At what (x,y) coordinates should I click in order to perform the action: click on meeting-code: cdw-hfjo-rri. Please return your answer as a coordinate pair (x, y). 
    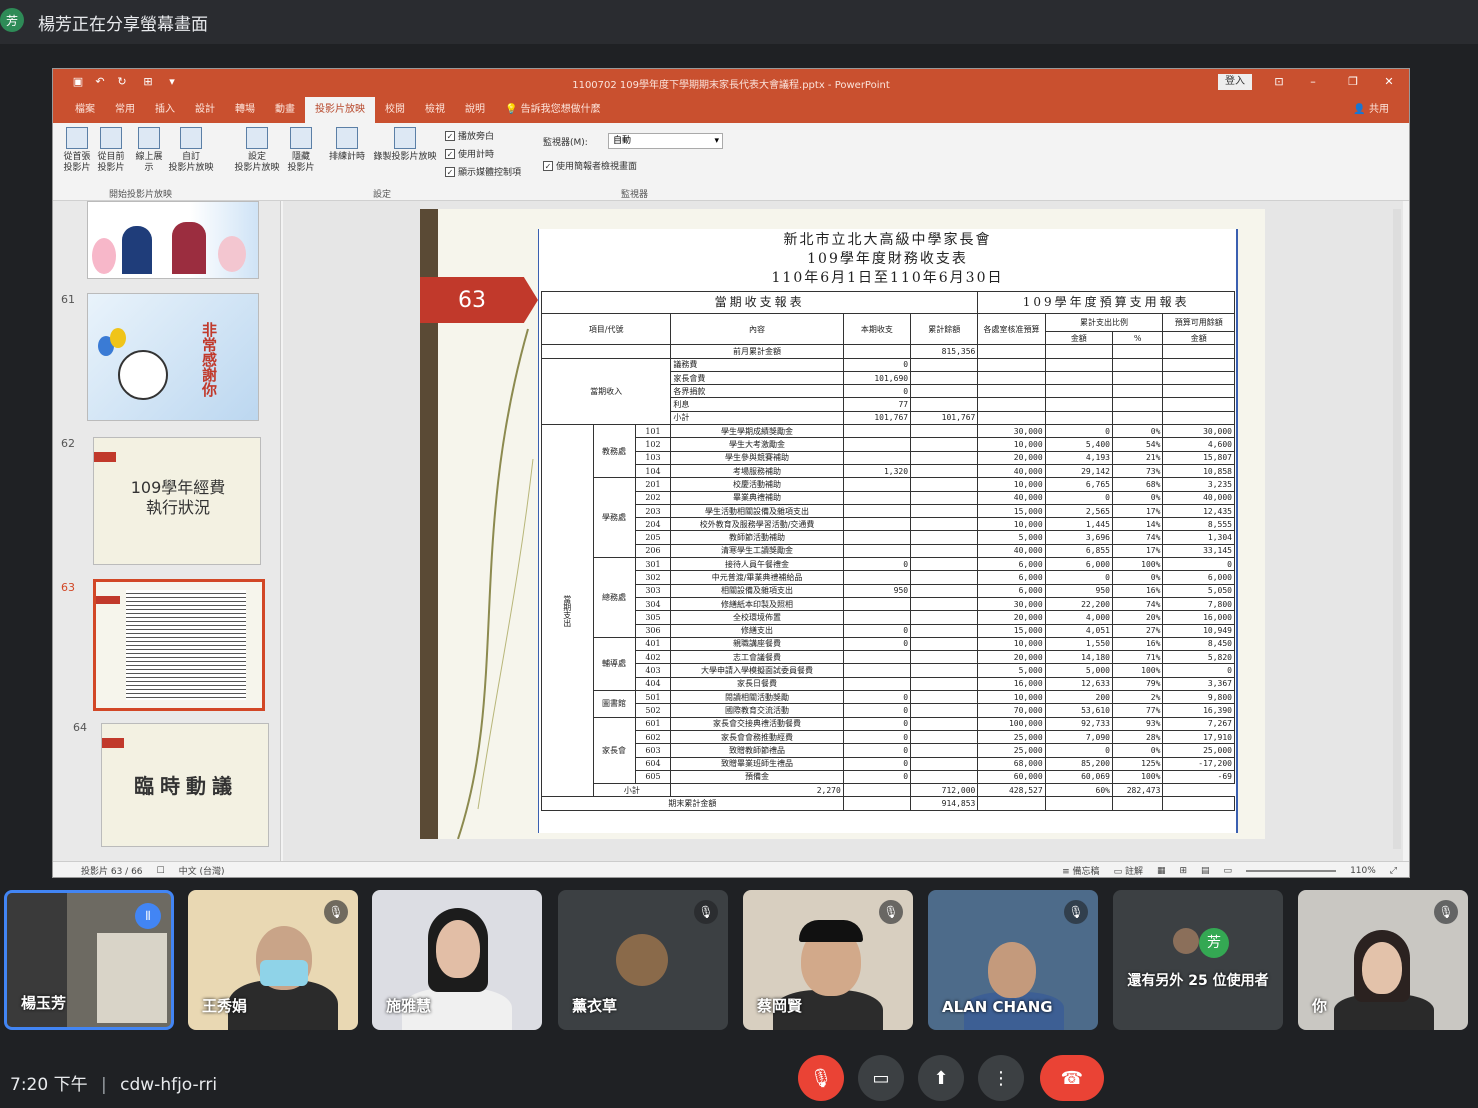
    Looking at the image, I should click on (168, 1085).